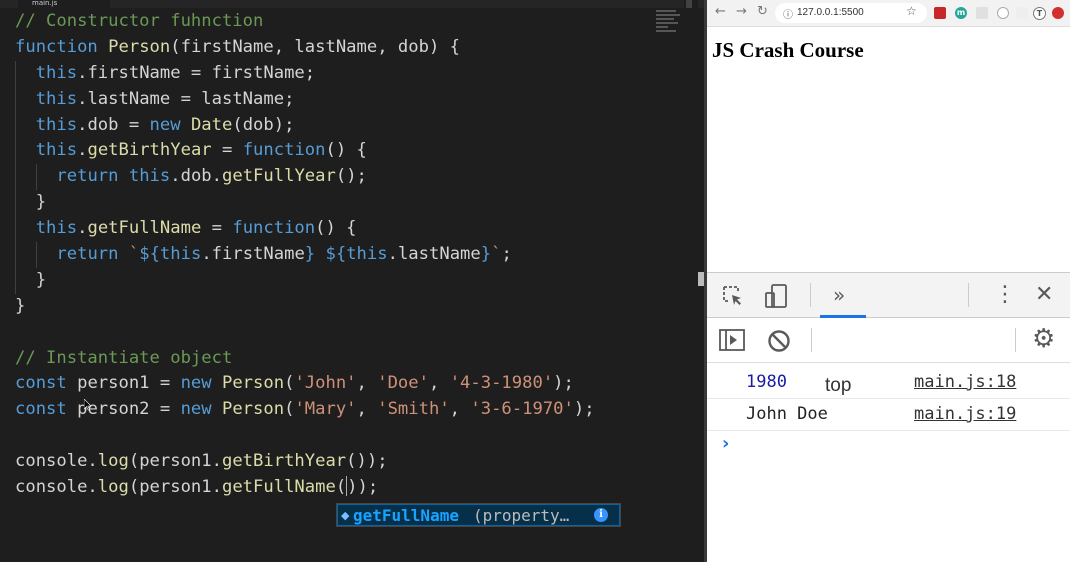 This screenshot has width=1070, height=562. I want to click on extension-circle-icon, so click(1003, 13).